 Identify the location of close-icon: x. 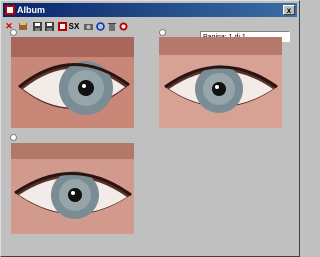
(289, 10).